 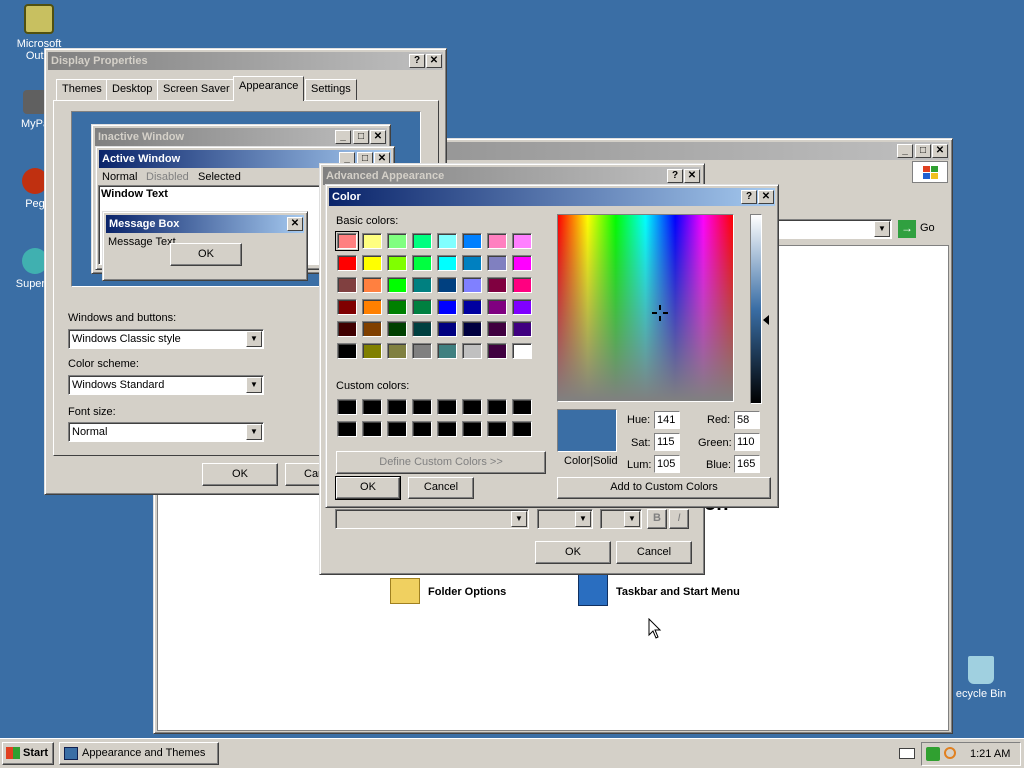 What do you see at coordinates (667, 464) in the screenshot?
I see `lum-input: 105` at bounding box center [667, 464].